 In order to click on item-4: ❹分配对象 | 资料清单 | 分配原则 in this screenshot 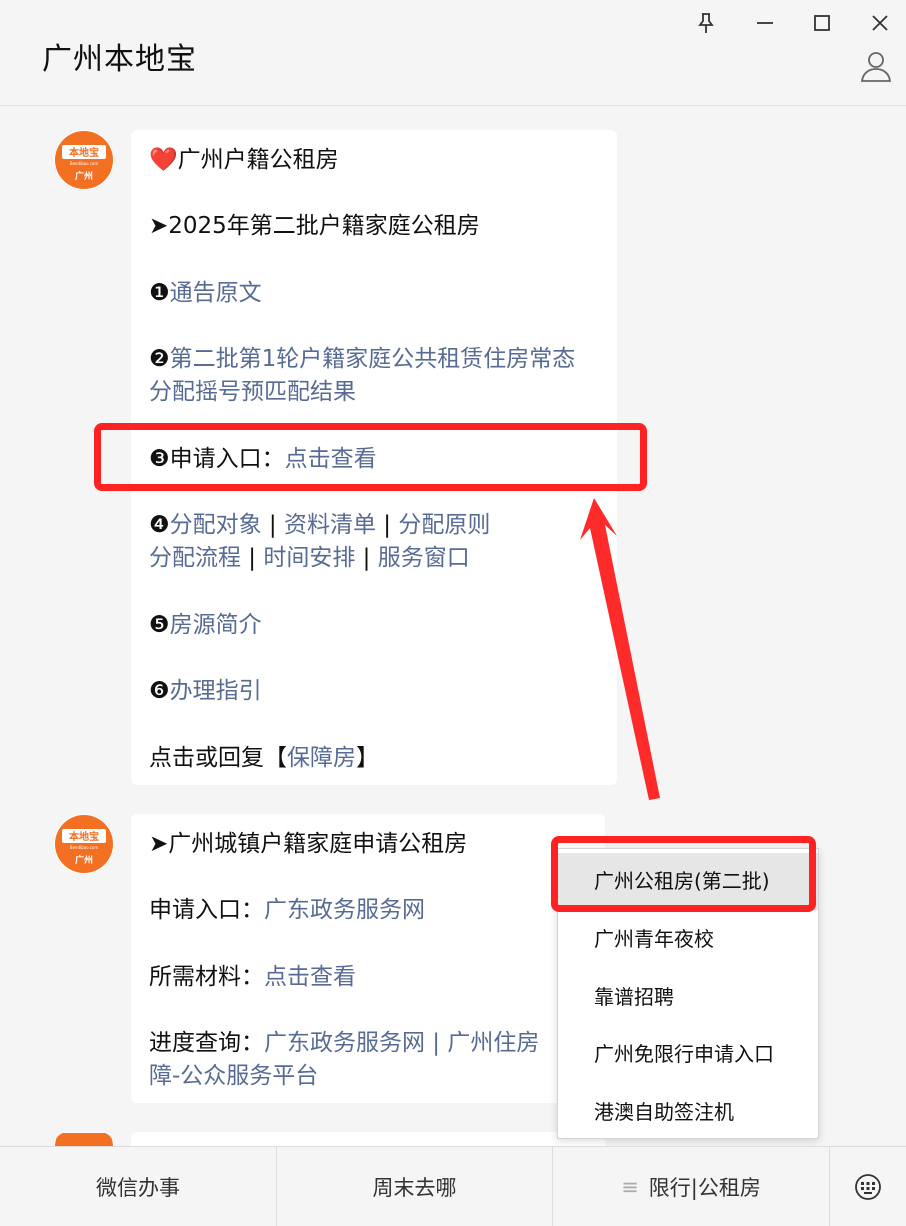, I will do `click(319, 525)`.